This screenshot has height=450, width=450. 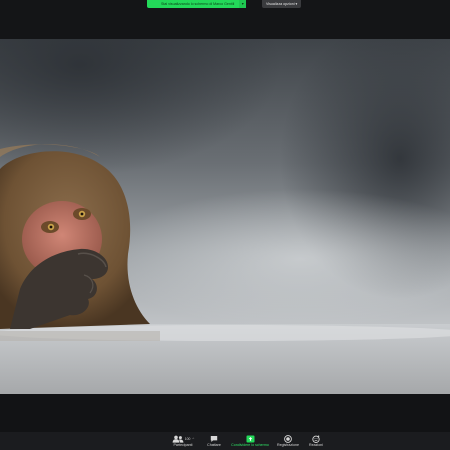 What do you see at coordinates (288, 438) in the screenshot?
I see `record-icon` at bounding box center [288, 438].